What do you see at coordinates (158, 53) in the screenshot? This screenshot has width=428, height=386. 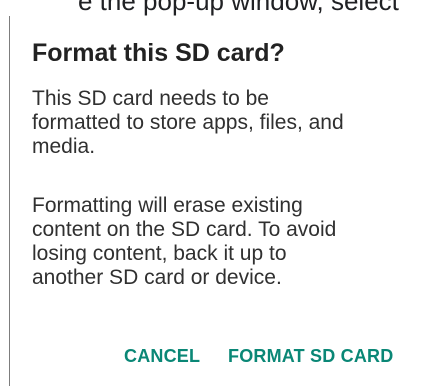 I see `dialog-title: Format this SD card?` at bounding box center [158, 53].